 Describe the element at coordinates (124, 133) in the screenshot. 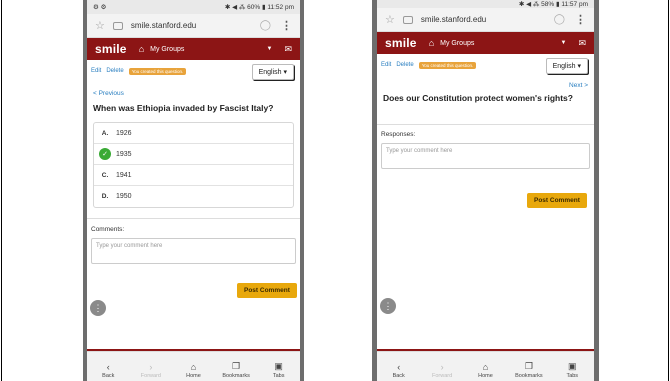

I see `option-text: 1926` at that location.